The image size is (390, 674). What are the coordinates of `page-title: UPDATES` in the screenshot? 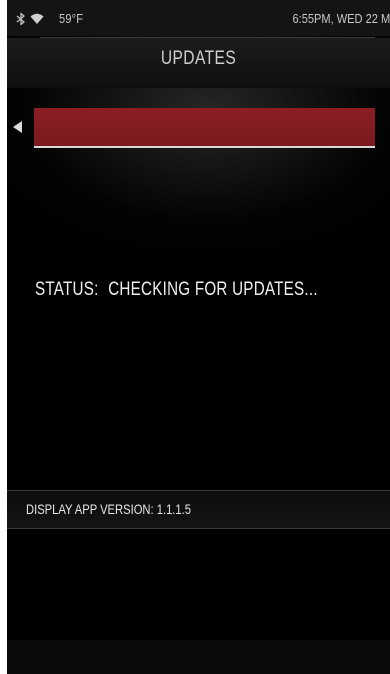 It's located at (198, 58).